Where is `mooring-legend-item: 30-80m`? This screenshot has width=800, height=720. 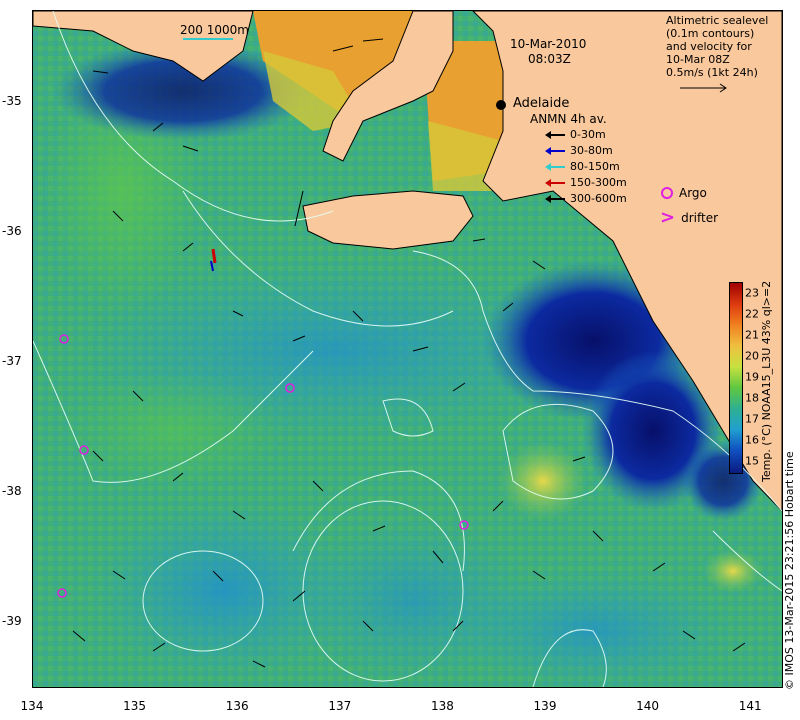
mooring-legend-item: 30-80m is located at coordinates (579, 150).